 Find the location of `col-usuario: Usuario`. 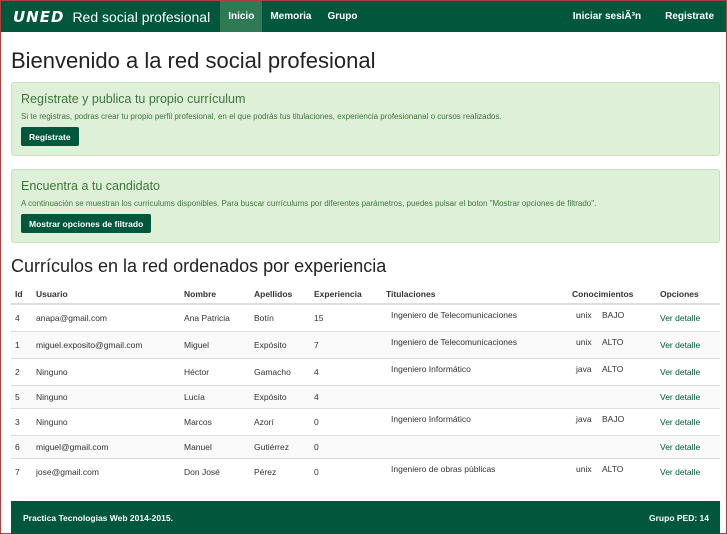

col-usuario: Usuario is located at coordinates (106, 294).